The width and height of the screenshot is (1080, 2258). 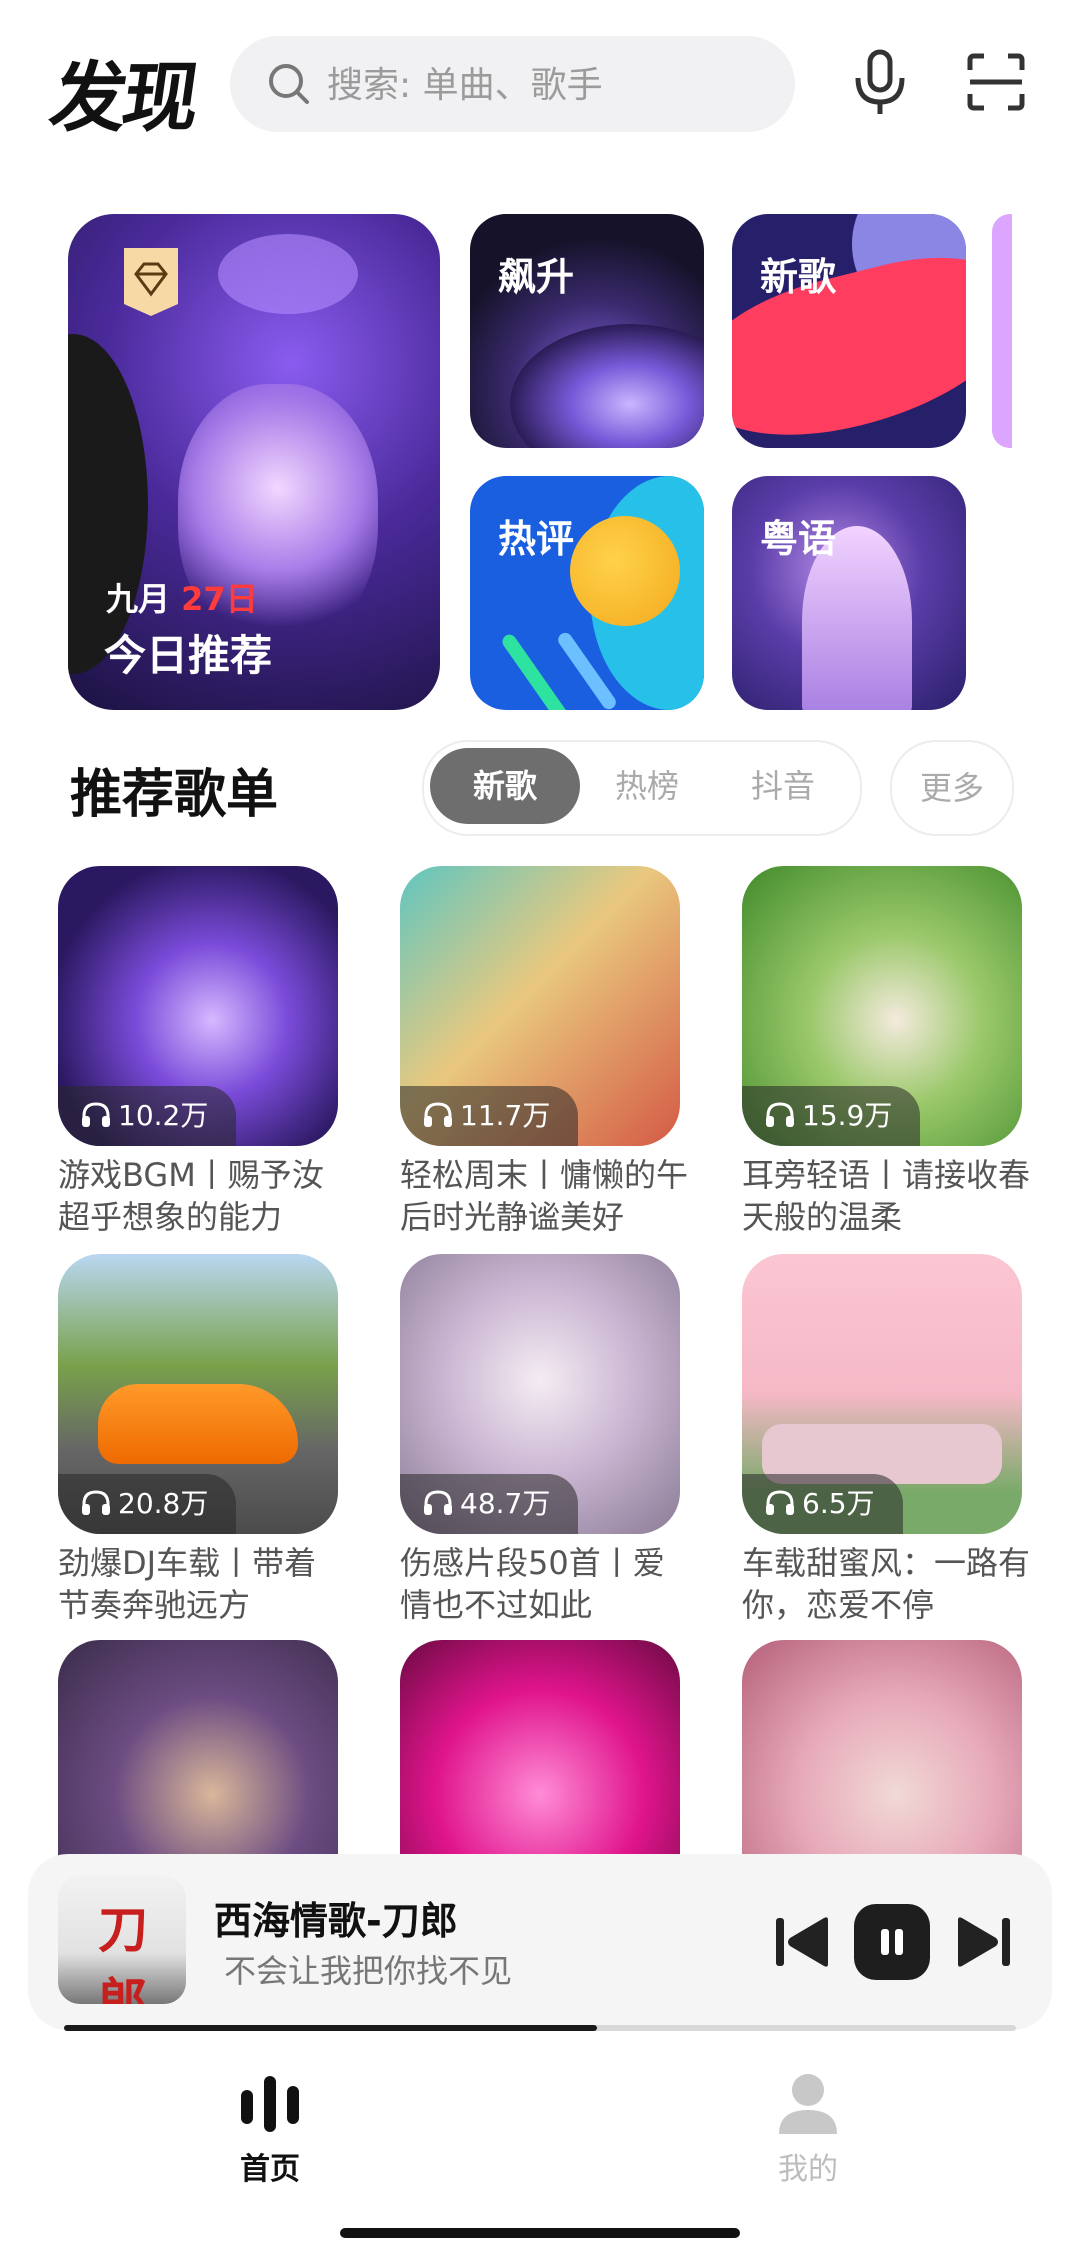 What do you see at coordinates (540, 2233) in the screenshot?
I see `home-indicator` at bounding box center [540, 2233].